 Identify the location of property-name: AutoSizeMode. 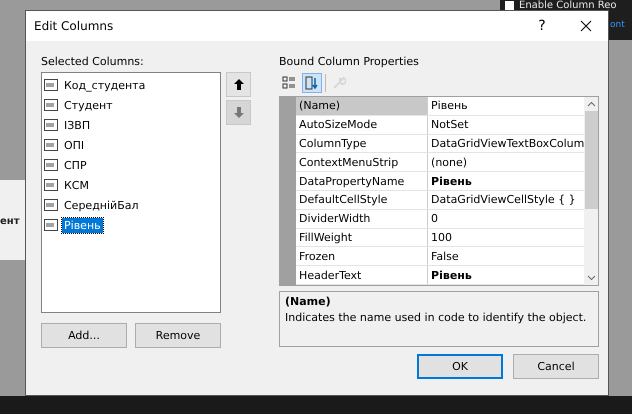
(362, 125).